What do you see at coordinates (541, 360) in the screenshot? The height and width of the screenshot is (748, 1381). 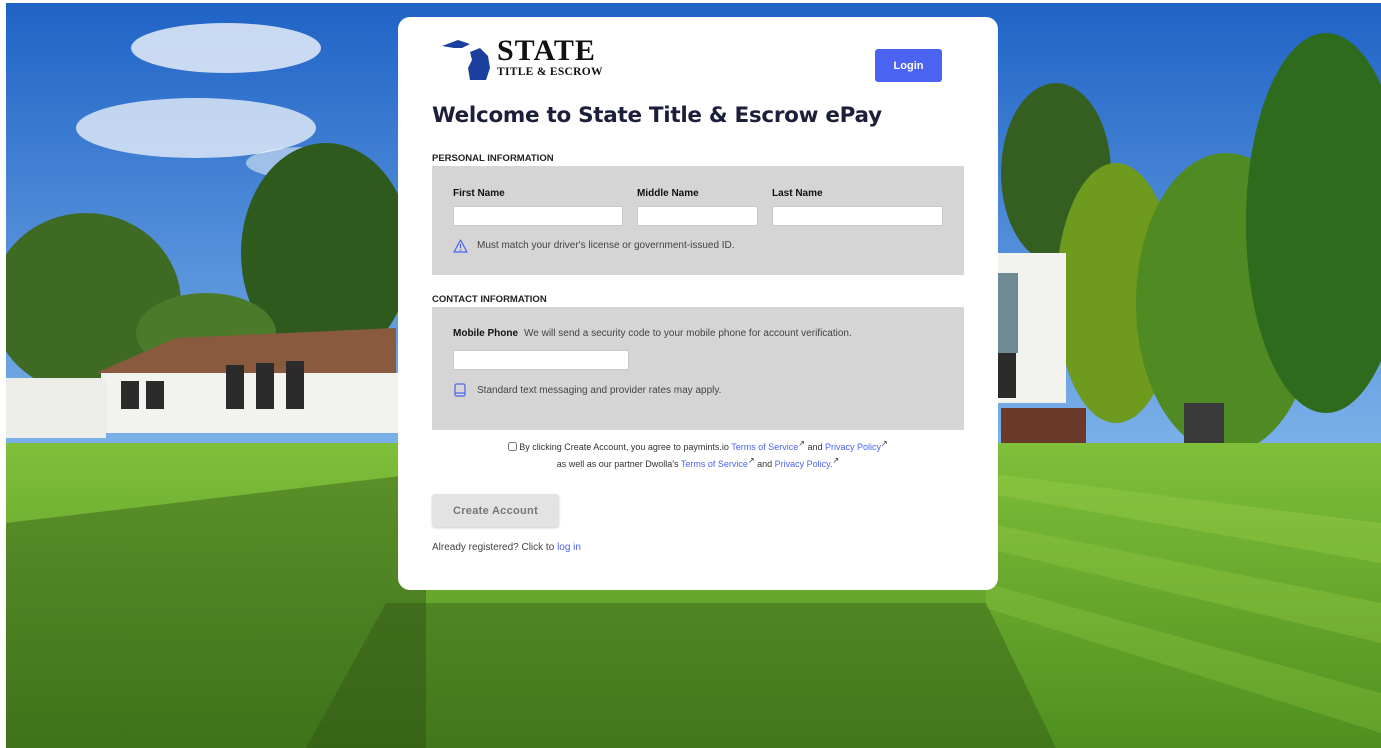 I see `mobile-phone-input` at bounding box center [541, 360].